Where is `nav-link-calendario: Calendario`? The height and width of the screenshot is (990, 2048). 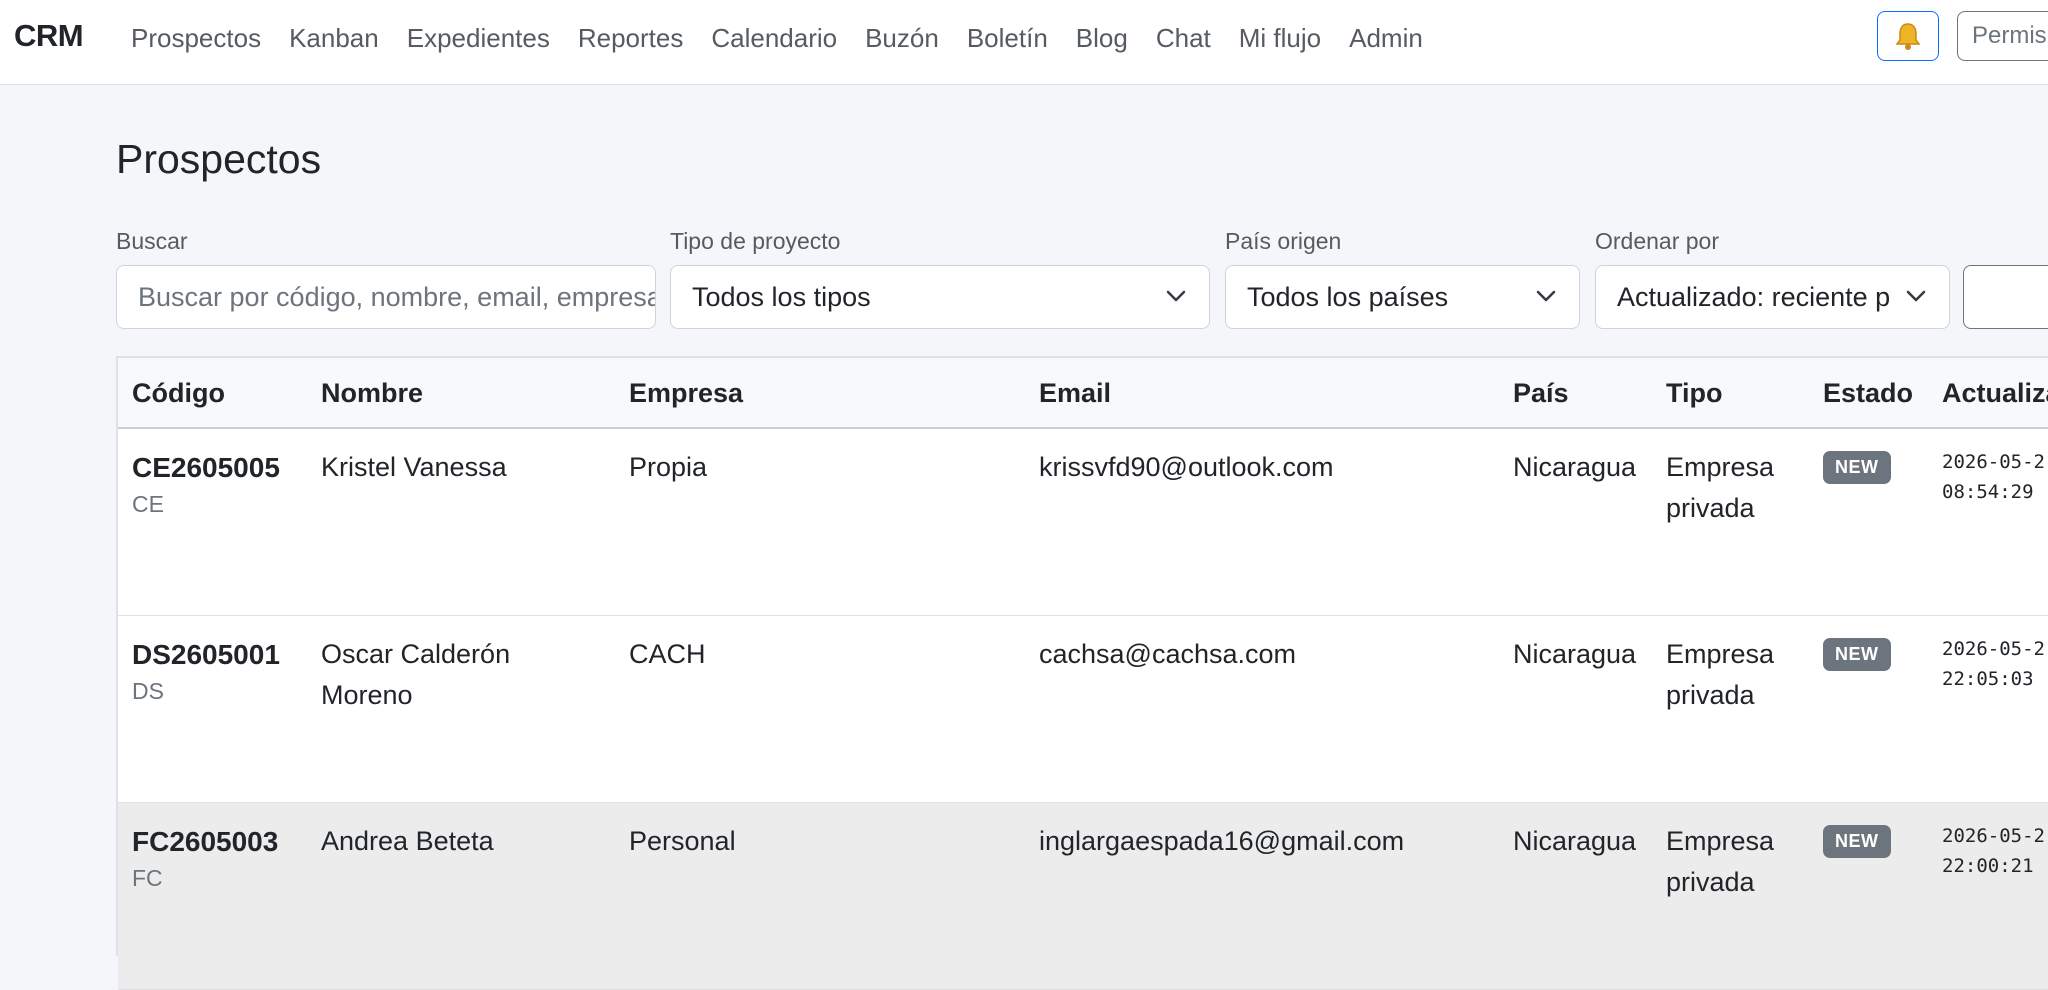
nav-link-calendario: Calendario is located at coordinates (774, 38).